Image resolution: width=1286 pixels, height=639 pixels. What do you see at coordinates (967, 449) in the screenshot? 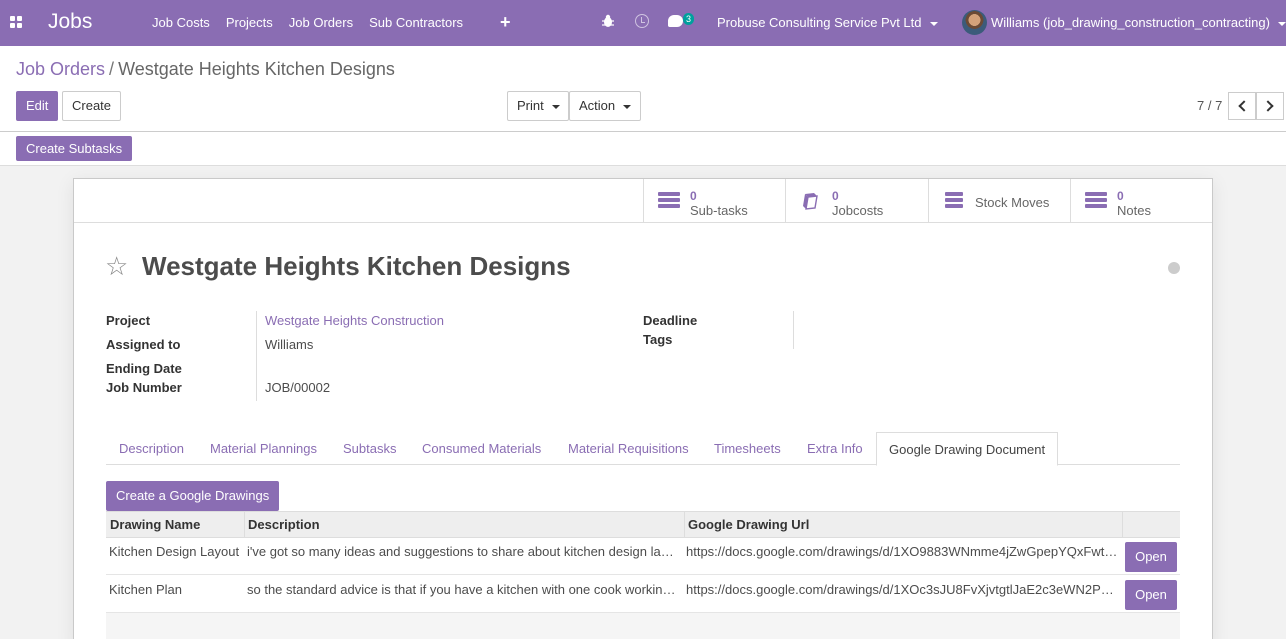
I see `tab-google-drawing-document: Google Drawing Document` at bounding box center [967, 449].